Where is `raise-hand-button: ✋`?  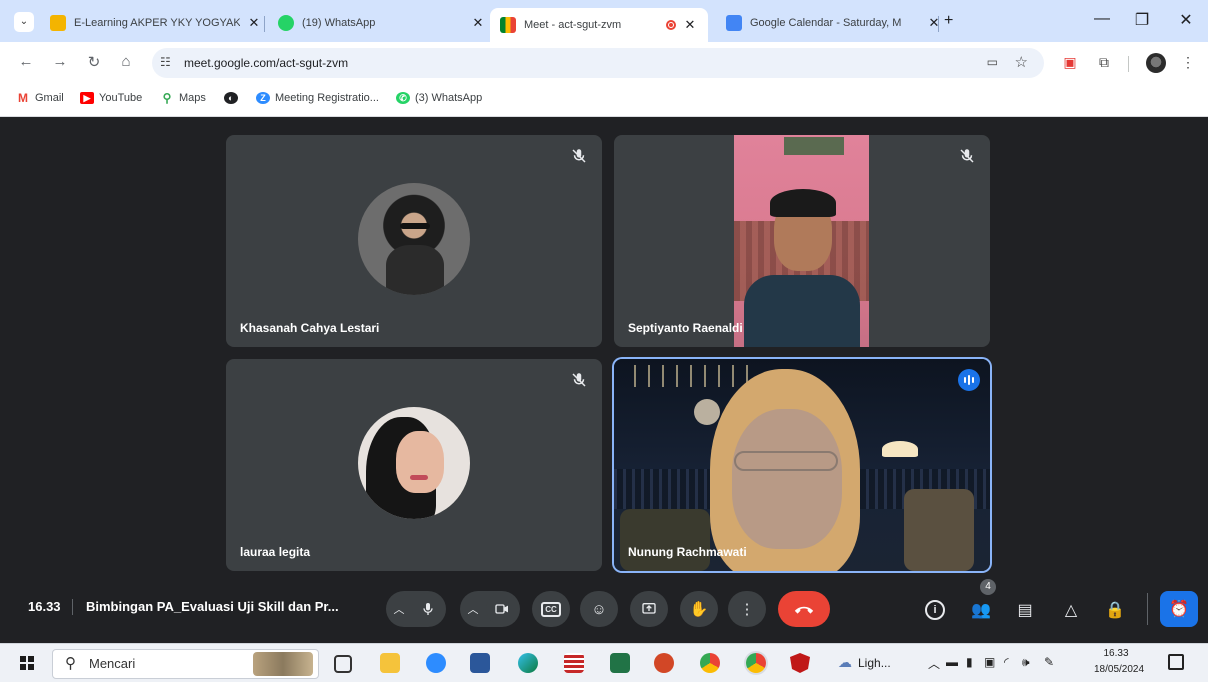 raise-hand-button: ✋ is located at coordinates (699, 609).